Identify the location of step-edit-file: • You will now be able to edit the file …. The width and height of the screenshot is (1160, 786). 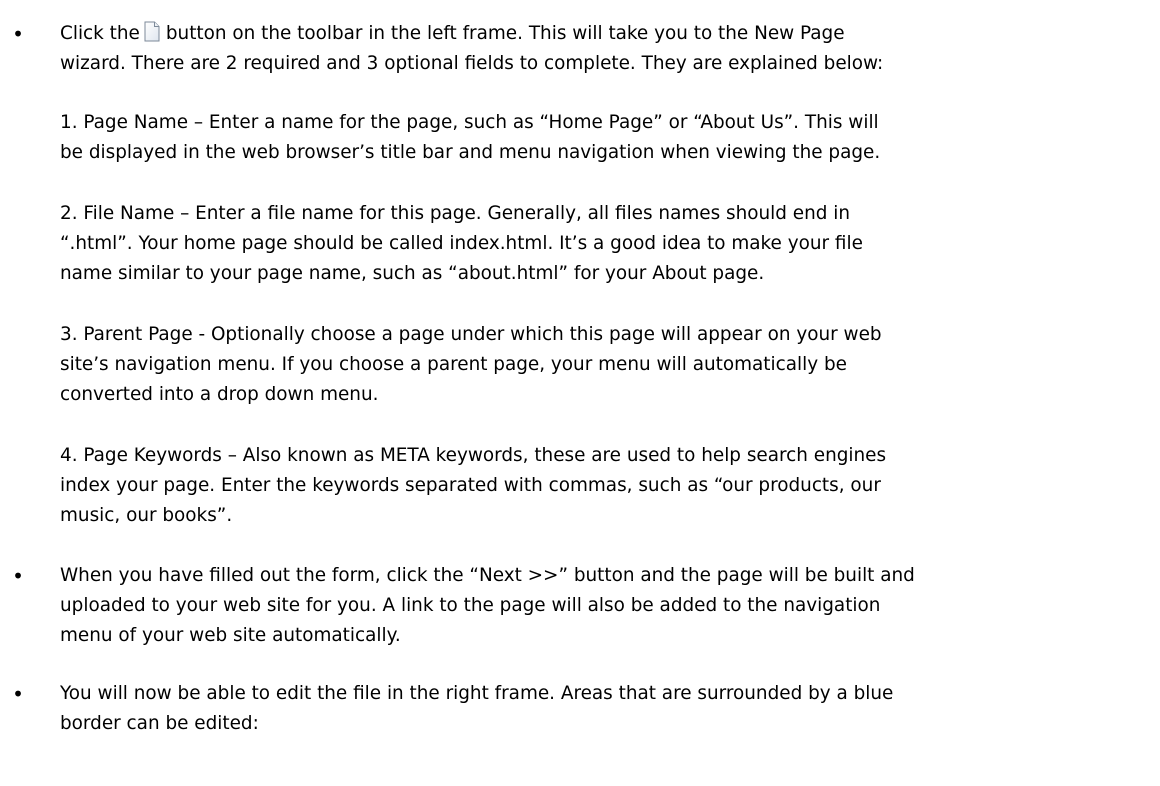
(566, 709).